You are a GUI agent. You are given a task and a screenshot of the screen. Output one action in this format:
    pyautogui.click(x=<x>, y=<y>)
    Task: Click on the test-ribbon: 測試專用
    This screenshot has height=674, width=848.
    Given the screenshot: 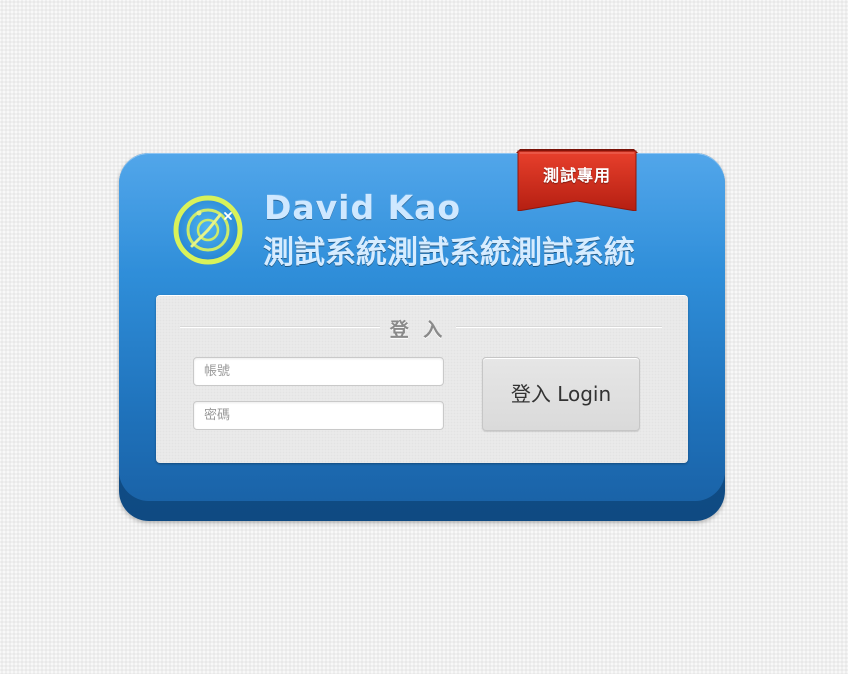 What is the action you would take?
    pyautogui.click(x=577, y=180)
    